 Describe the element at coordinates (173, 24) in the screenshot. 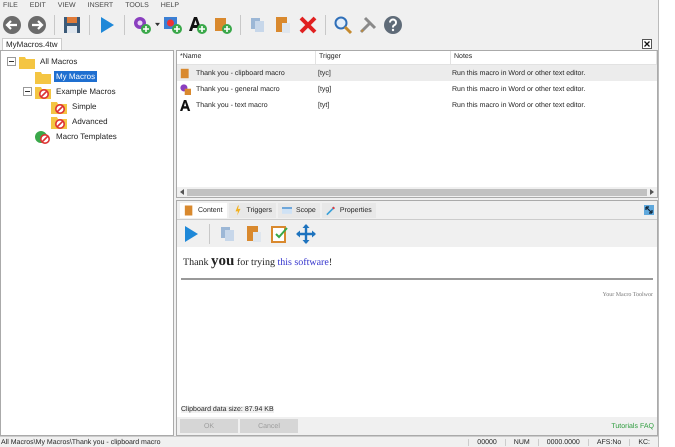

I see `record-add-icon` at that location.